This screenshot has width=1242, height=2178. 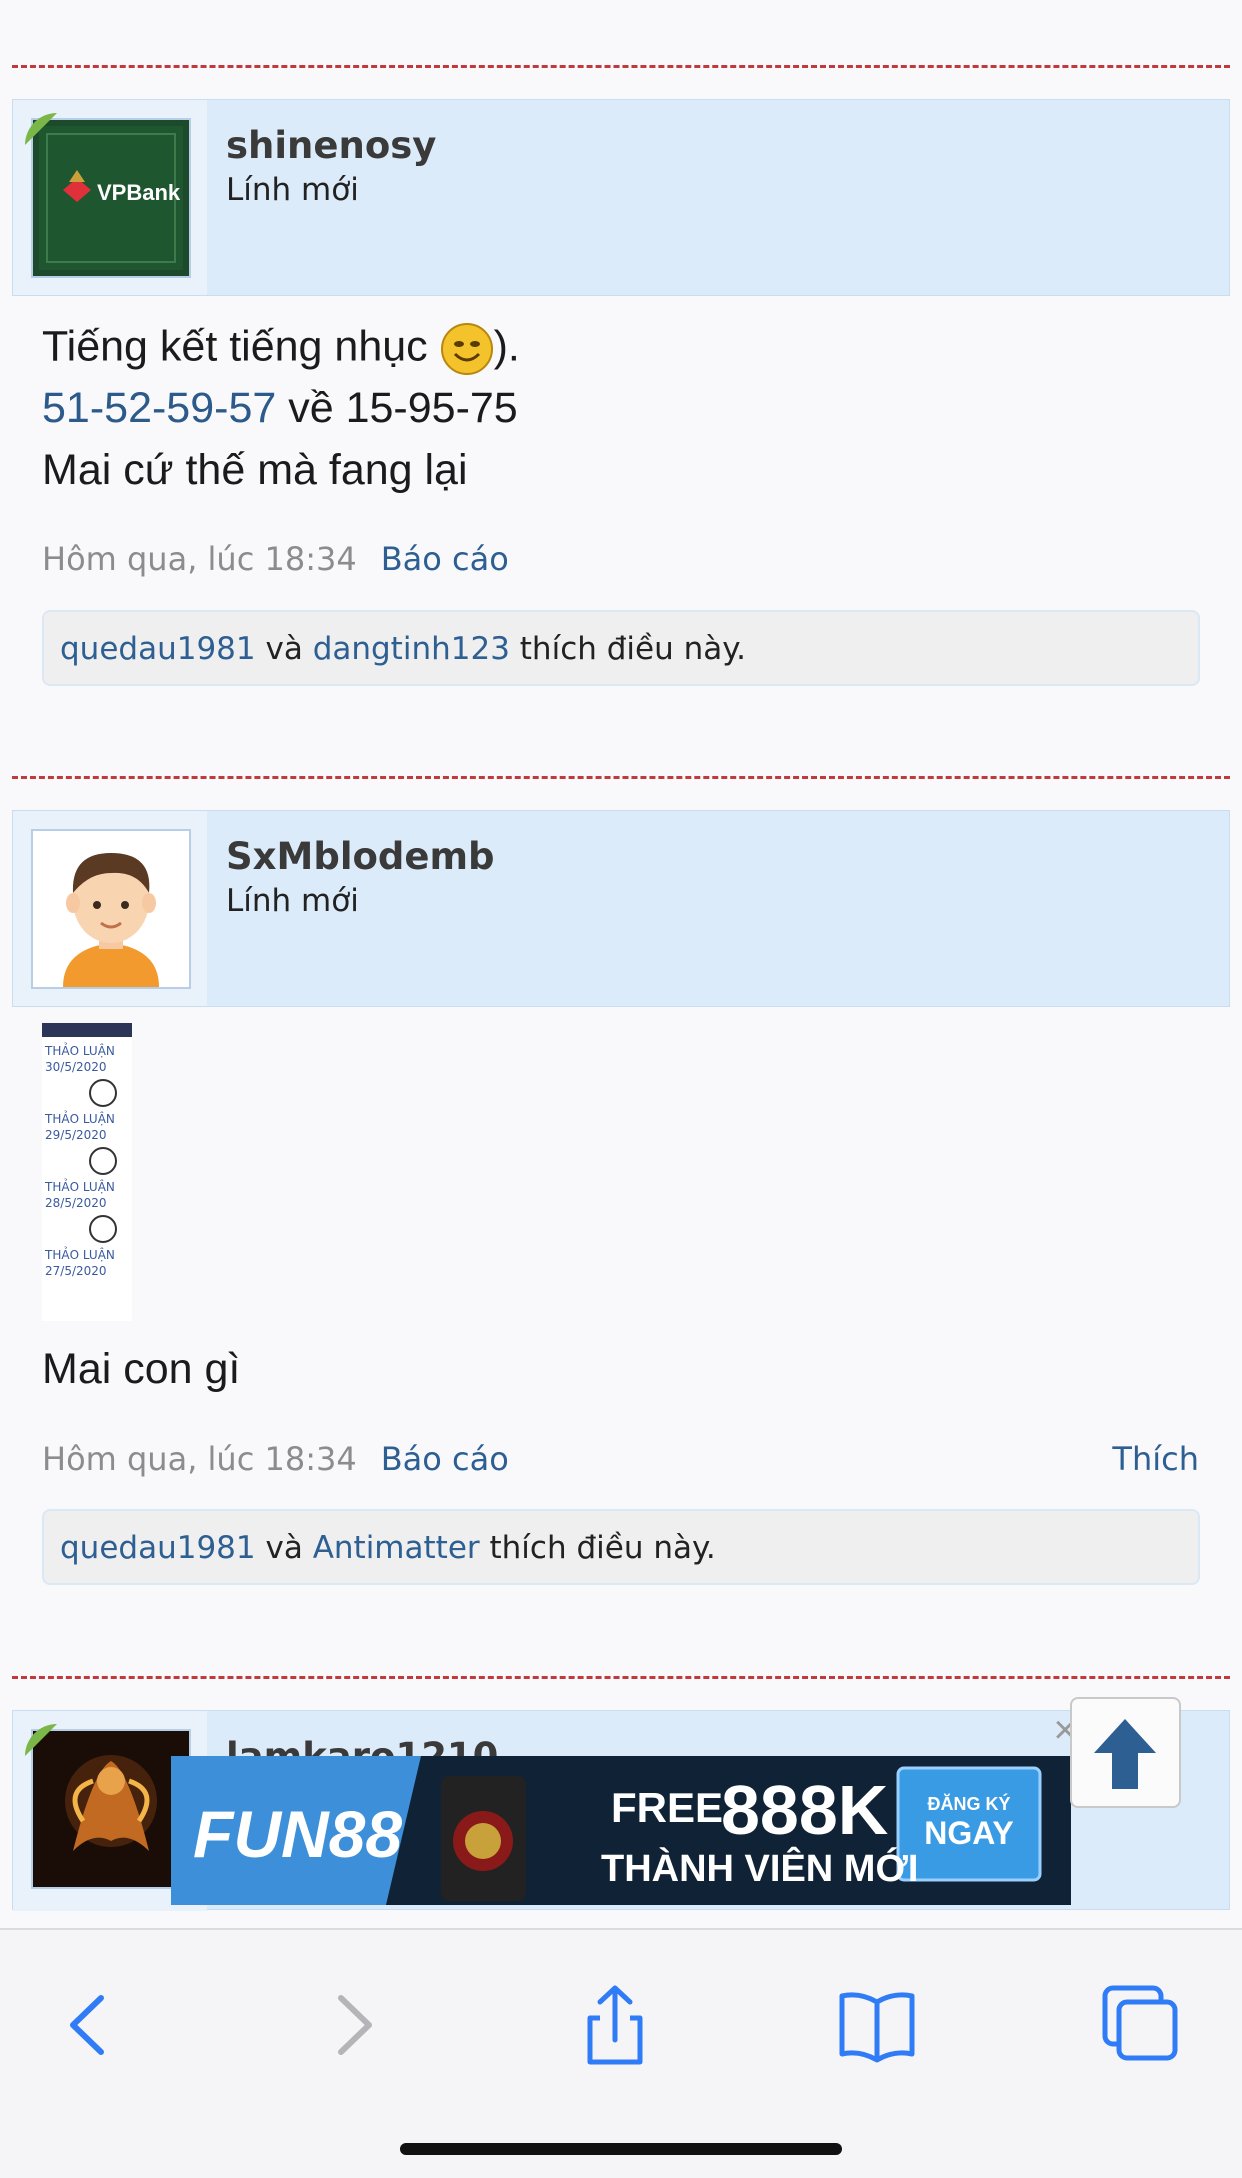 I want to click on liker-link: dangtinh123, so click(x=411, y=649).